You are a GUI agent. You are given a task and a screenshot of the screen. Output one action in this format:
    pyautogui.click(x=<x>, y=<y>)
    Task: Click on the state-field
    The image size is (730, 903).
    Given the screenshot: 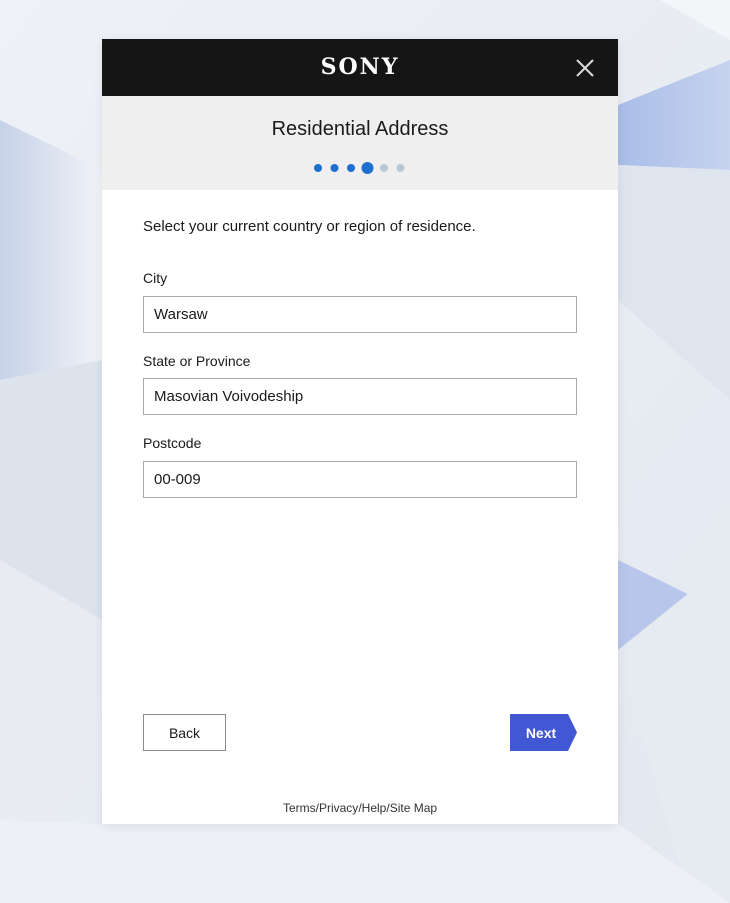 What is the action you would take?
    pyautogui.click(x=360, y=396)
    